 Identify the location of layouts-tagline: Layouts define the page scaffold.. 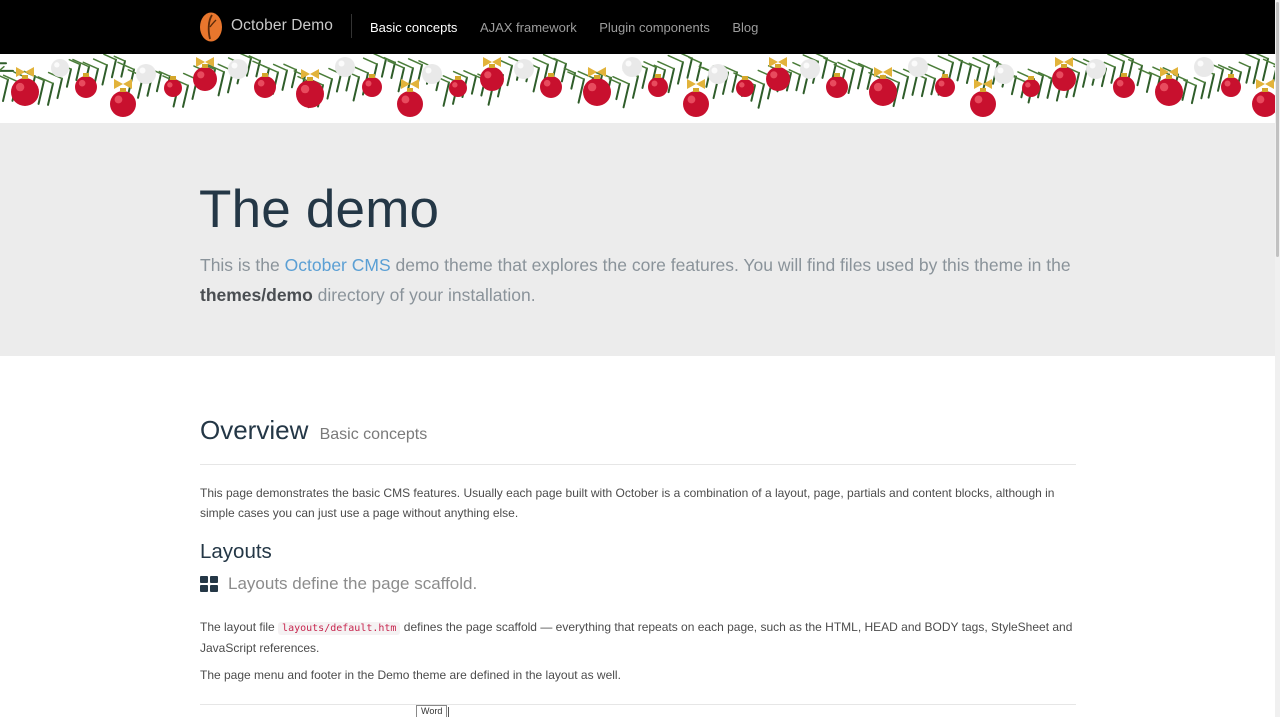
(338, 584).